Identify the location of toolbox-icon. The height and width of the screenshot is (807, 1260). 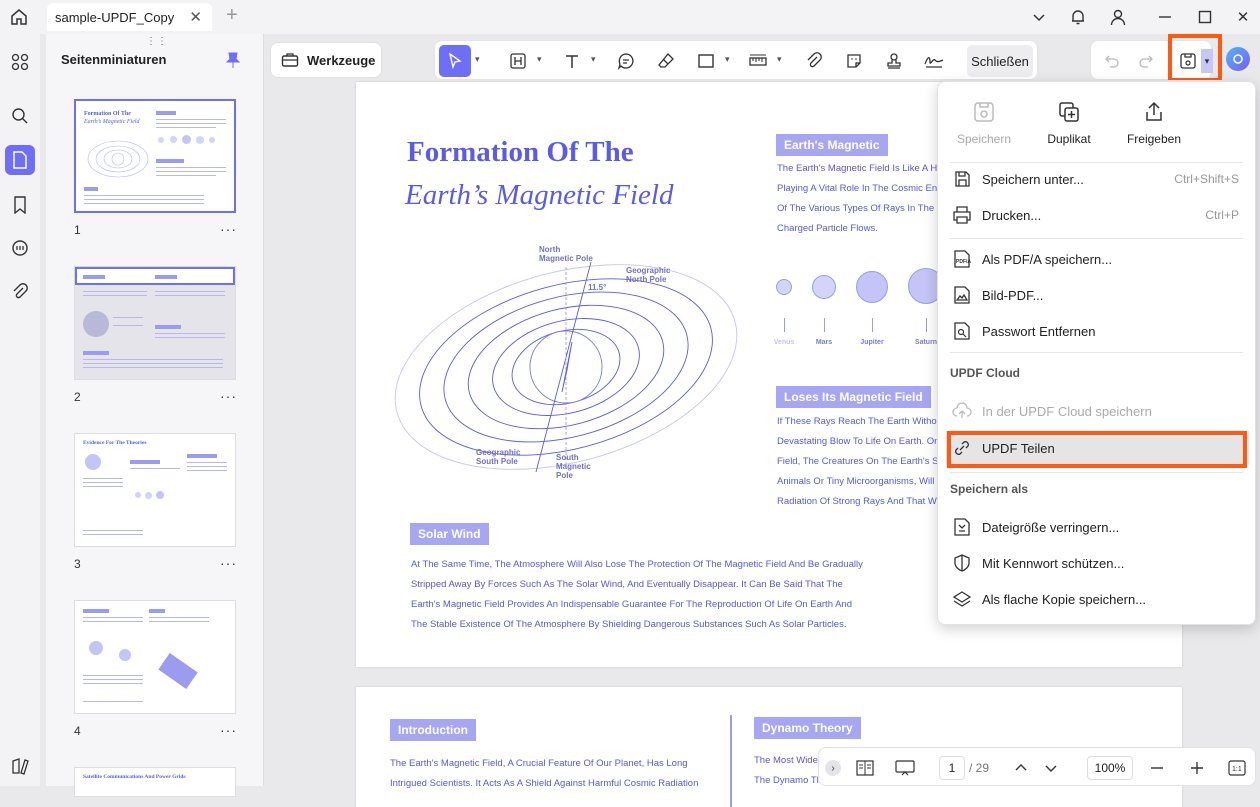
(290, 60).